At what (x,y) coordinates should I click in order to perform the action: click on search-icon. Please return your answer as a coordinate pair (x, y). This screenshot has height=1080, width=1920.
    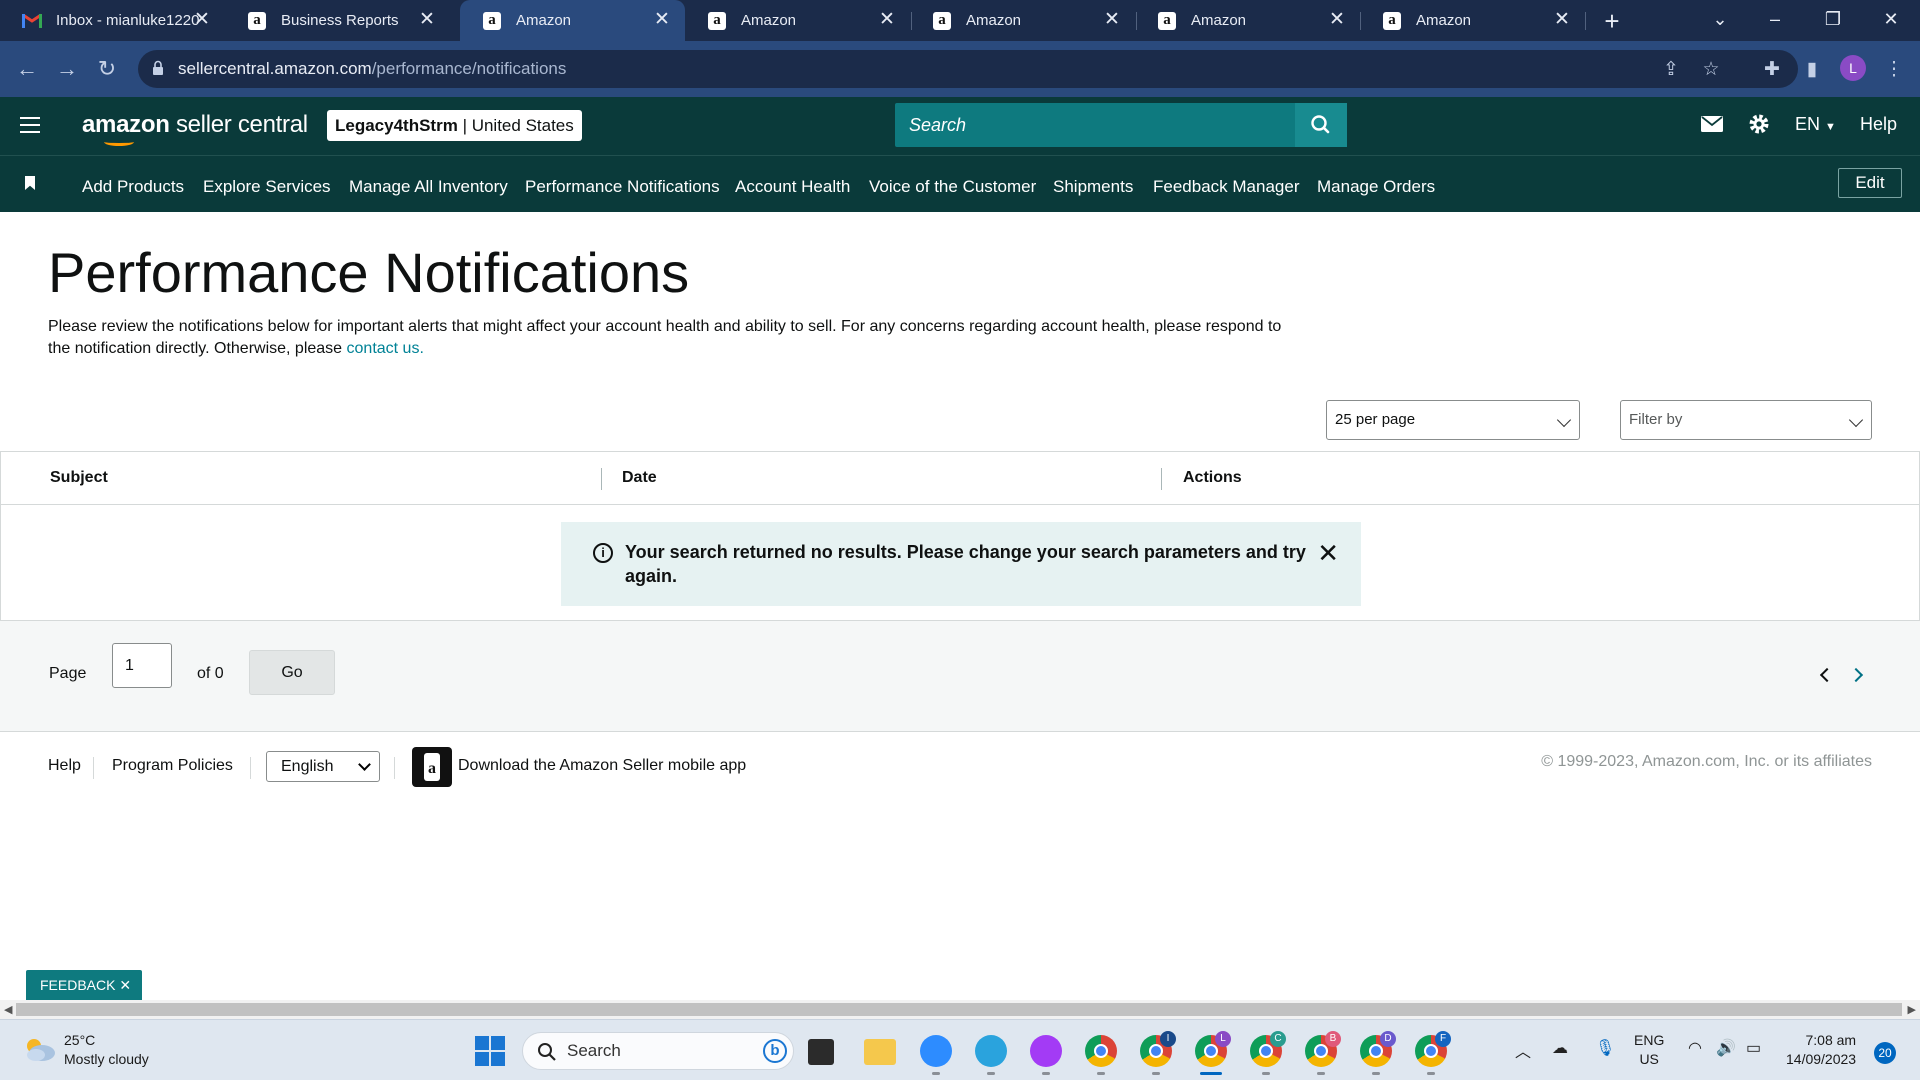
    Looking at the image, I should click on (547, 1052).